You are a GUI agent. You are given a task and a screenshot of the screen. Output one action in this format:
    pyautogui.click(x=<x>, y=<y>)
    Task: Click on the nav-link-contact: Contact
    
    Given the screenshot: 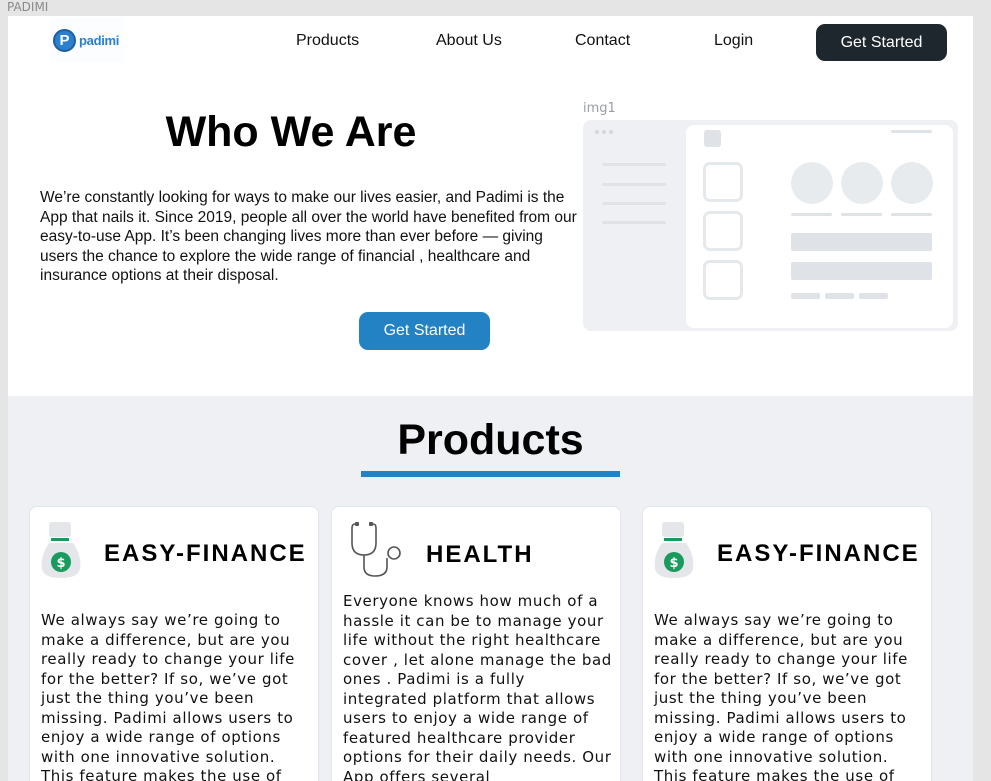 What is the action you would take?
    pyautogui.click(x=602, y=41)
    